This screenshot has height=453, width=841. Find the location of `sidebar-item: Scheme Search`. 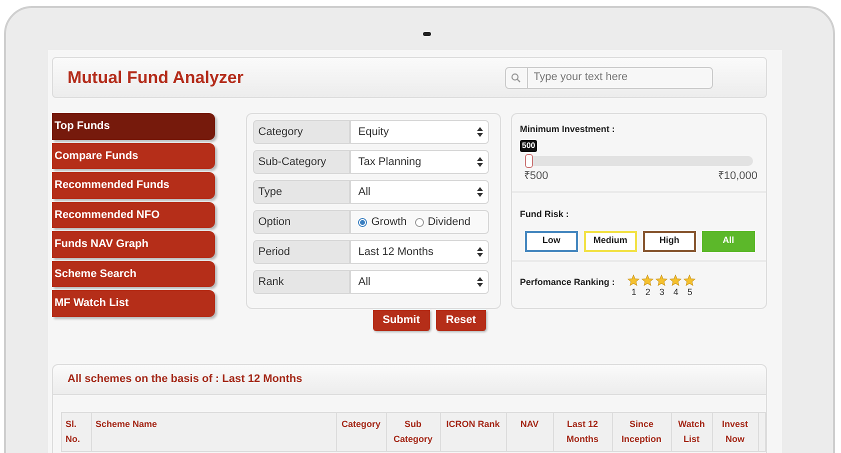

sidebar-item: Scheme Search is located at coordinates (134, 273).